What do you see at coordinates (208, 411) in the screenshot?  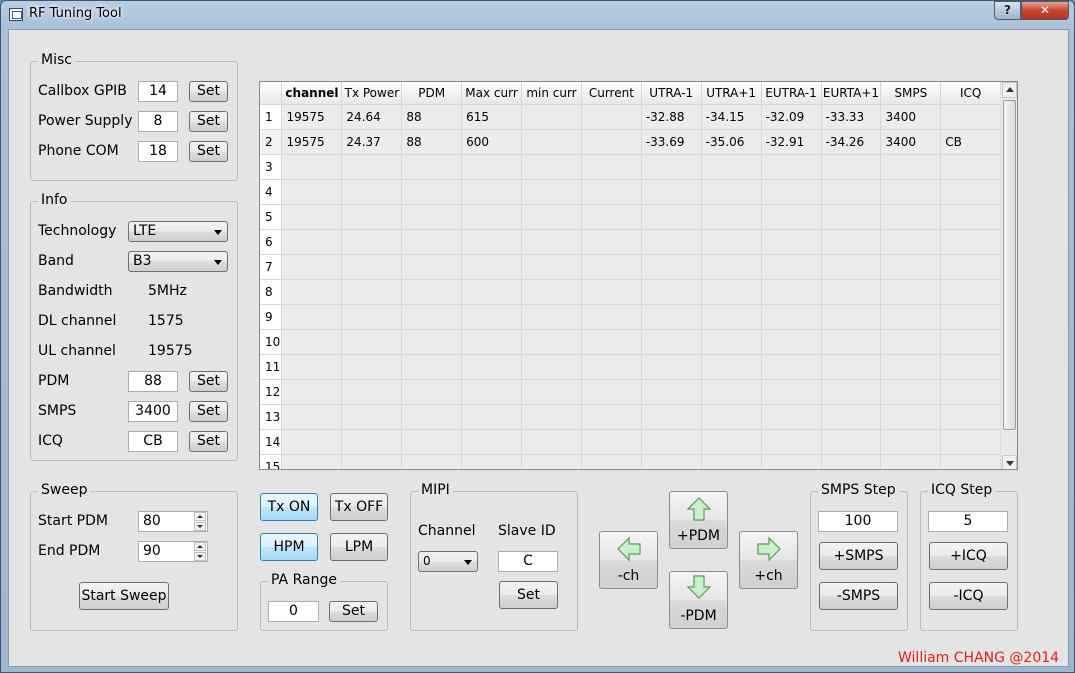 I see `smps-set-button: Set` at bounding box center [208, 411].